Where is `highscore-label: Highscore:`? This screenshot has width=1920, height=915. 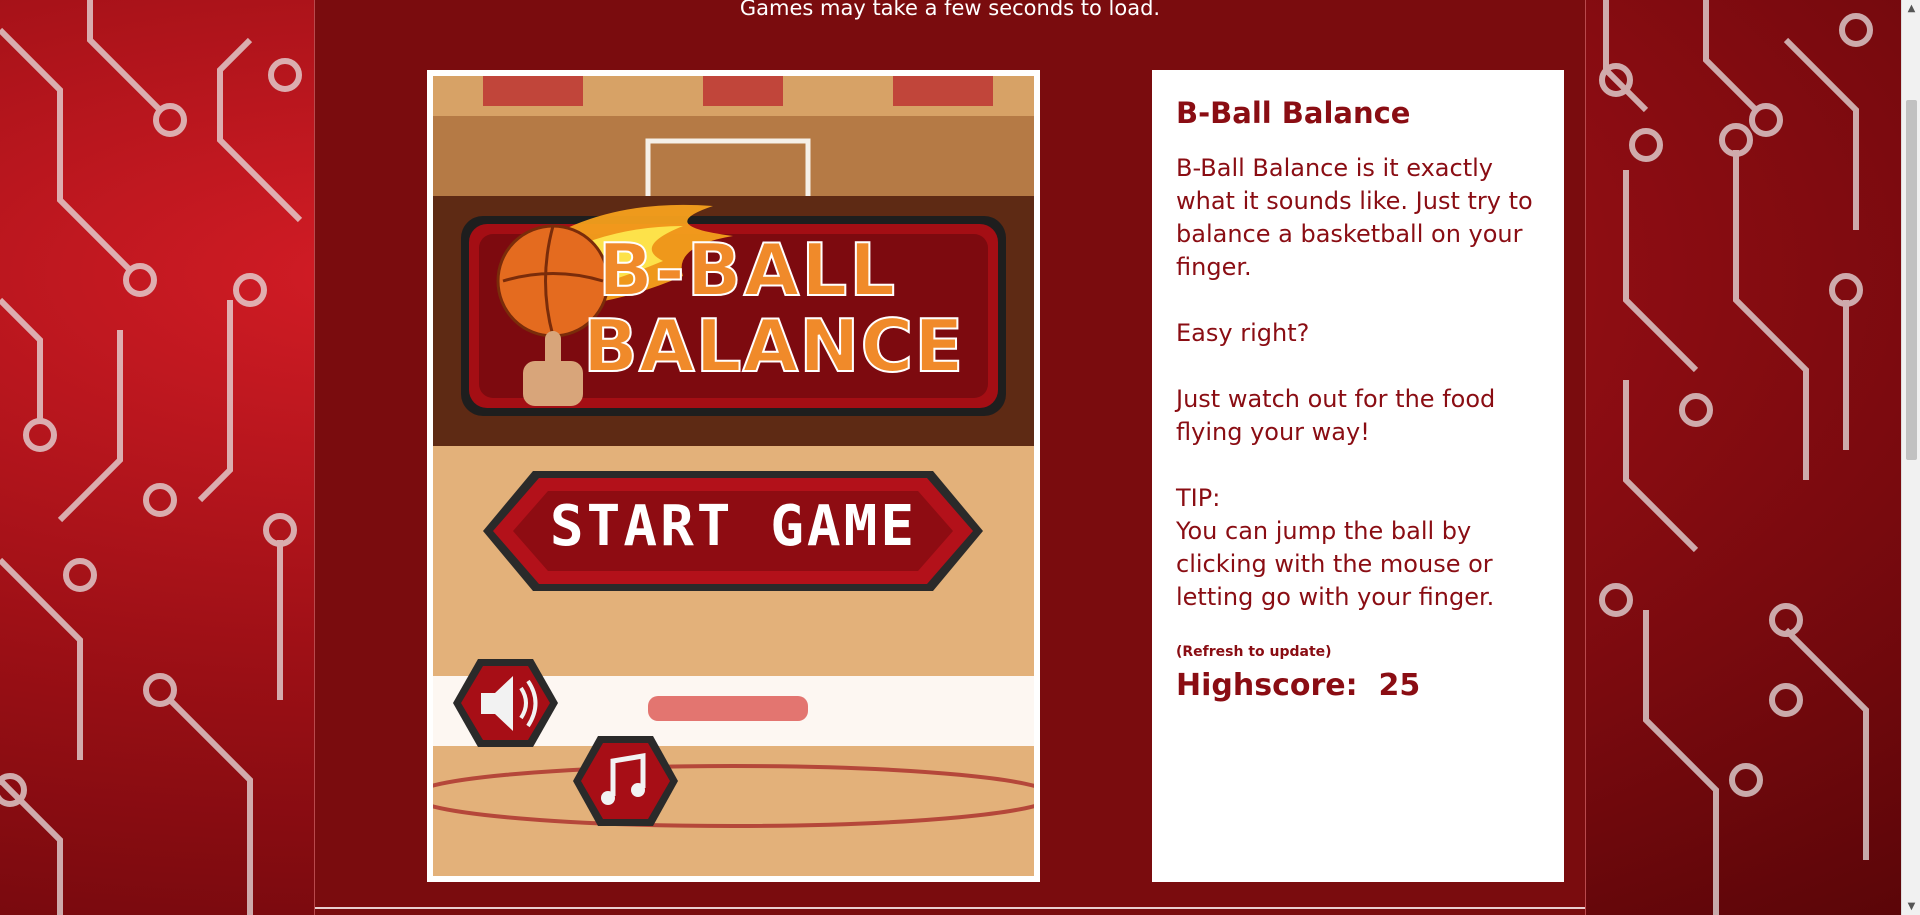
highscore-label: Highscore: is located at coordinates (1267, 685).